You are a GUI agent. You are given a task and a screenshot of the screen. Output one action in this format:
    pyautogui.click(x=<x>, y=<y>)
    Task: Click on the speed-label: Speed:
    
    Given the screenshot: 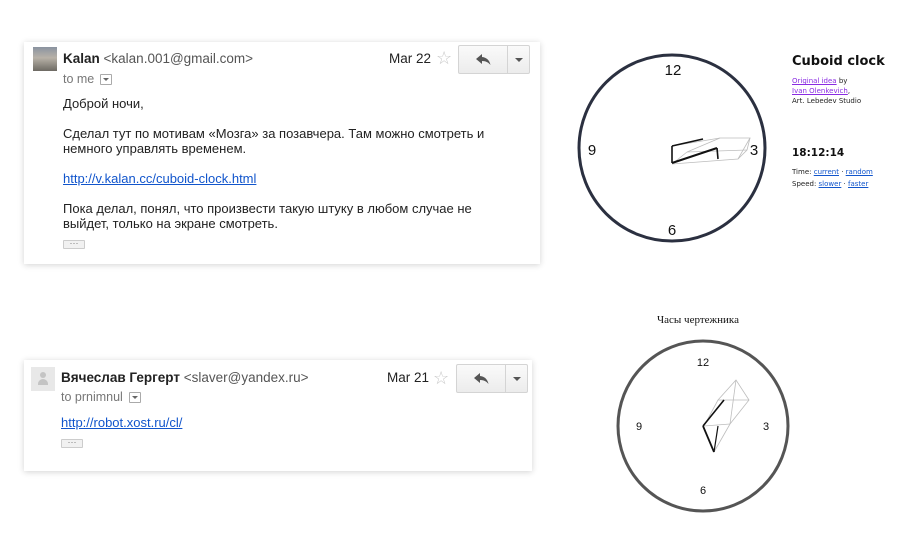 What is the action you would take?
    pyautogui.click(x=805, y=184)
    